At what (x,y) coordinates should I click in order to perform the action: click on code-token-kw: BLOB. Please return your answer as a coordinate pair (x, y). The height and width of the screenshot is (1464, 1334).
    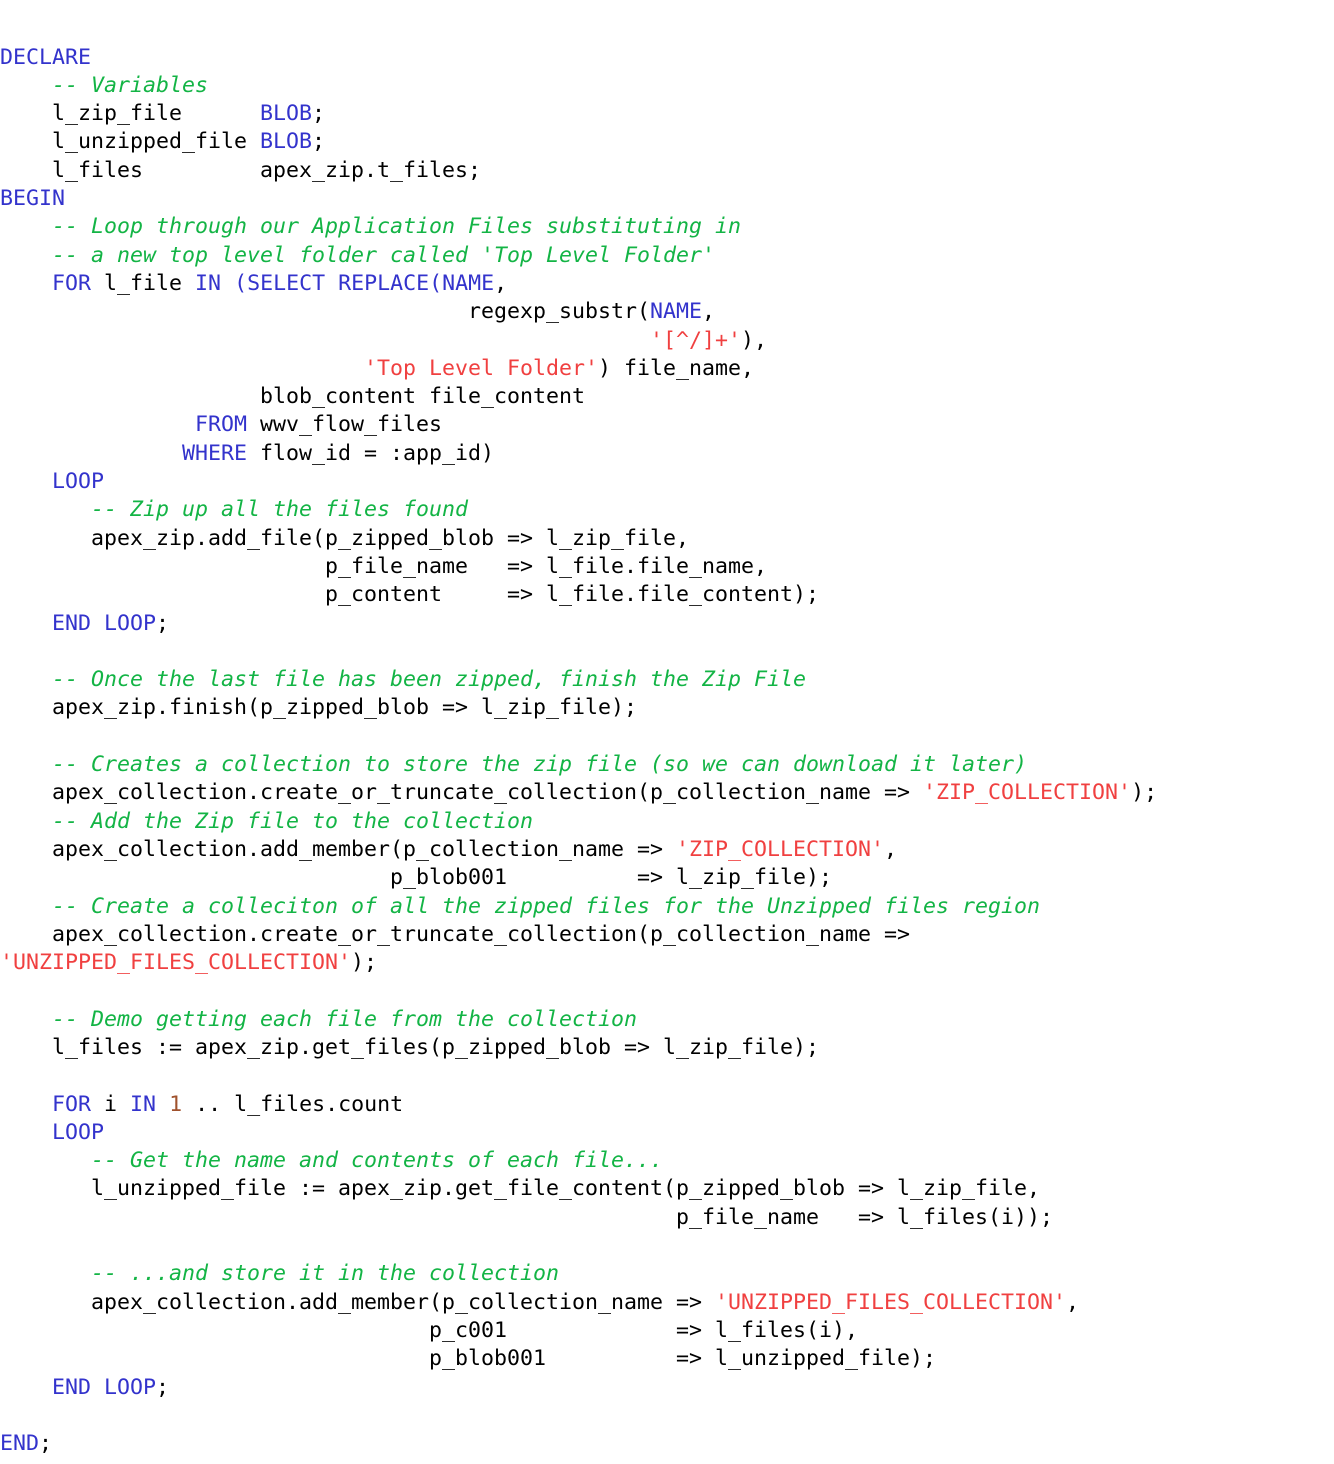
    Looking at the image, I should click on (286, 142).